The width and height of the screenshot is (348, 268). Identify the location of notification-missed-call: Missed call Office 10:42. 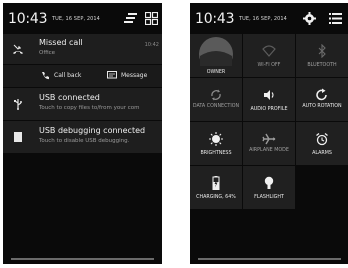
(82, 49).